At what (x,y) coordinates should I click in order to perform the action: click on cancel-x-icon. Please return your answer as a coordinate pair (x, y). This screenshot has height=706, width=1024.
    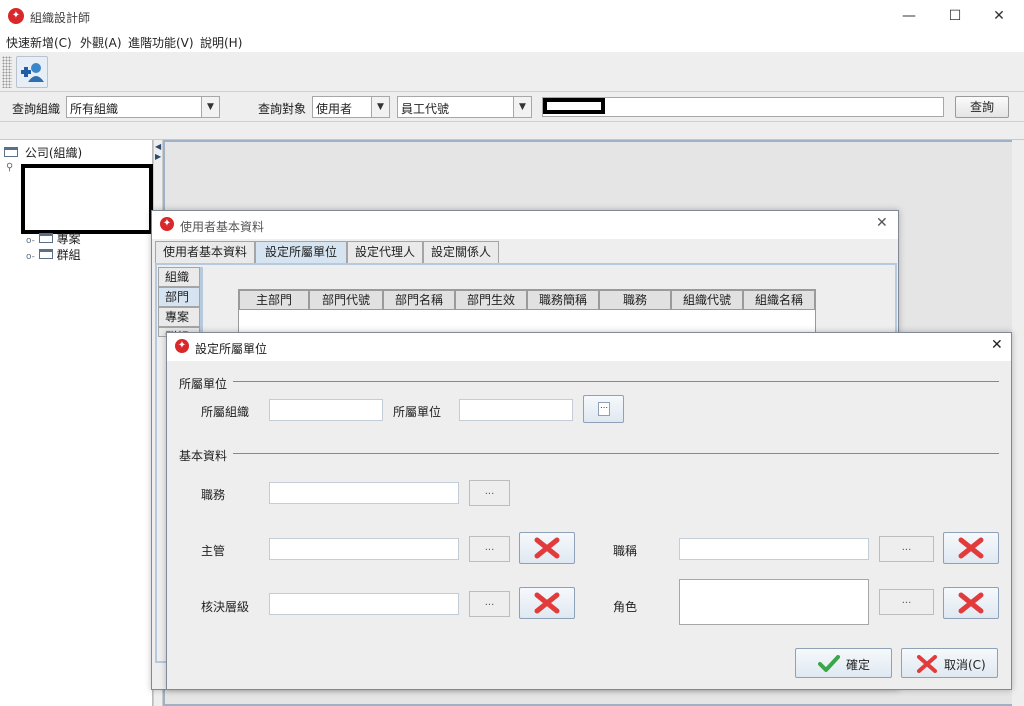
    Looking at the image, I should click on (927, 664).